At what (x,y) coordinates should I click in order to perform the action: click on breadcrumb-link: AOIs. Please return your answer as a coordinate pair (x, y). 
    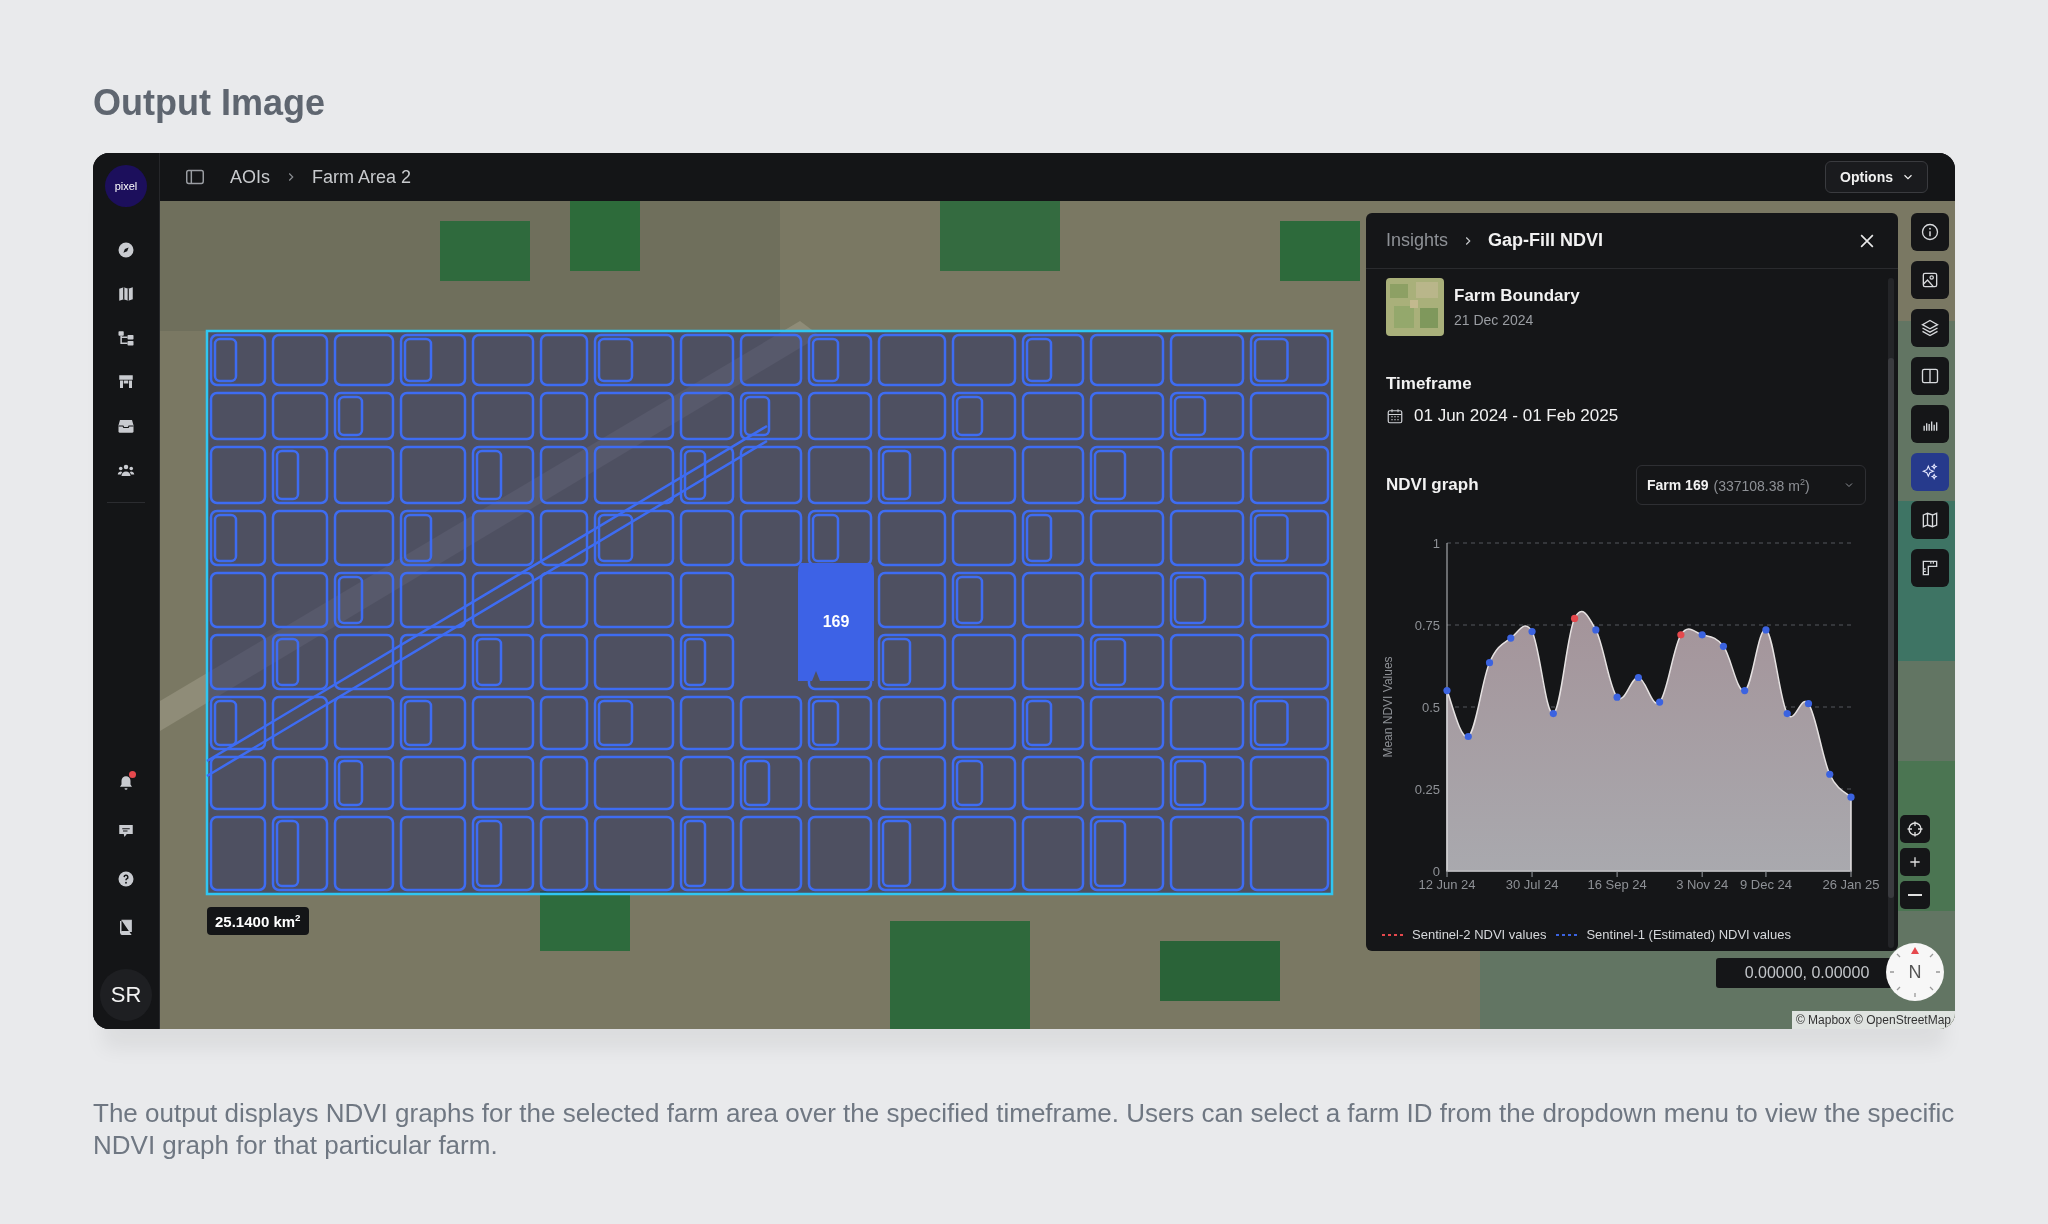
    Looking at the image, I should click on (250, 177).